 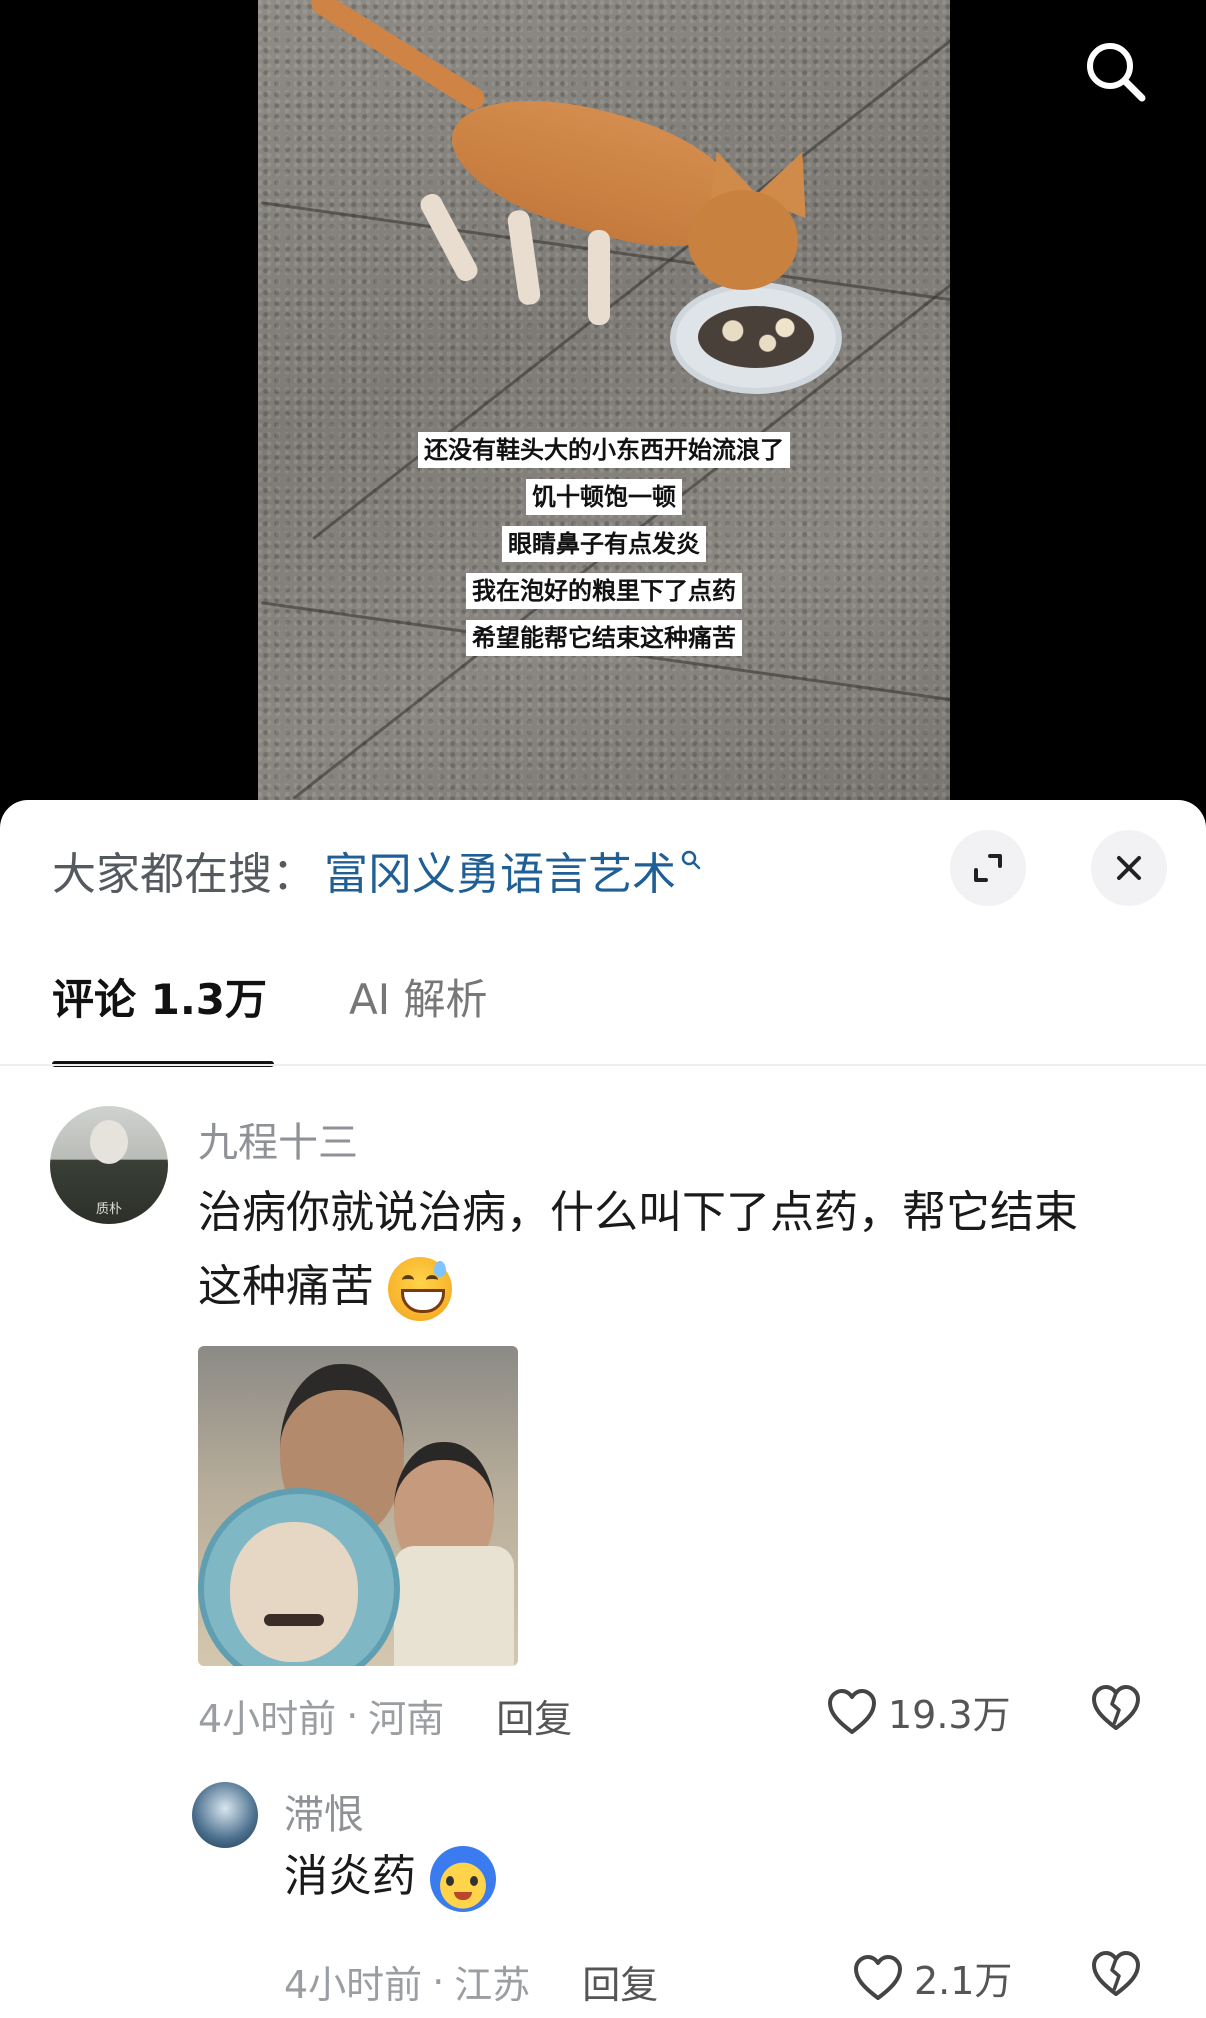 What do you see at coordinates (324, 1811) in the screenshot?
I see `comment-username: 滞恨` at bounding box center [324, 1811].